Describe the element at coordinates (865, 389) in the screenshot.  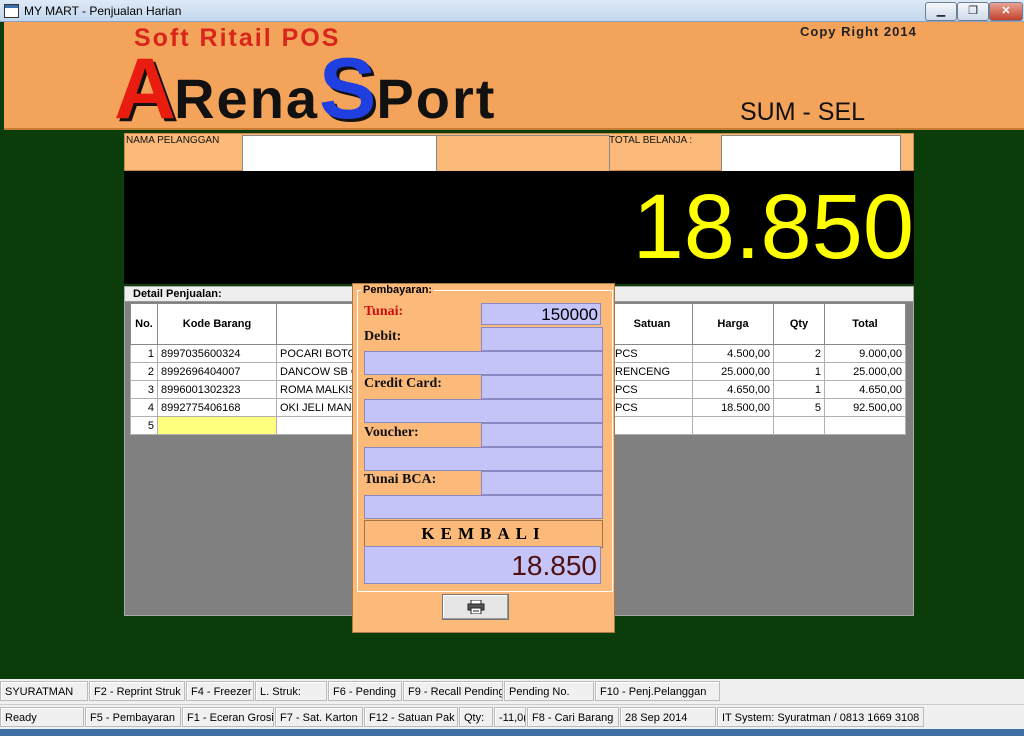
I see `cell-total: 4.650,00` at that location.